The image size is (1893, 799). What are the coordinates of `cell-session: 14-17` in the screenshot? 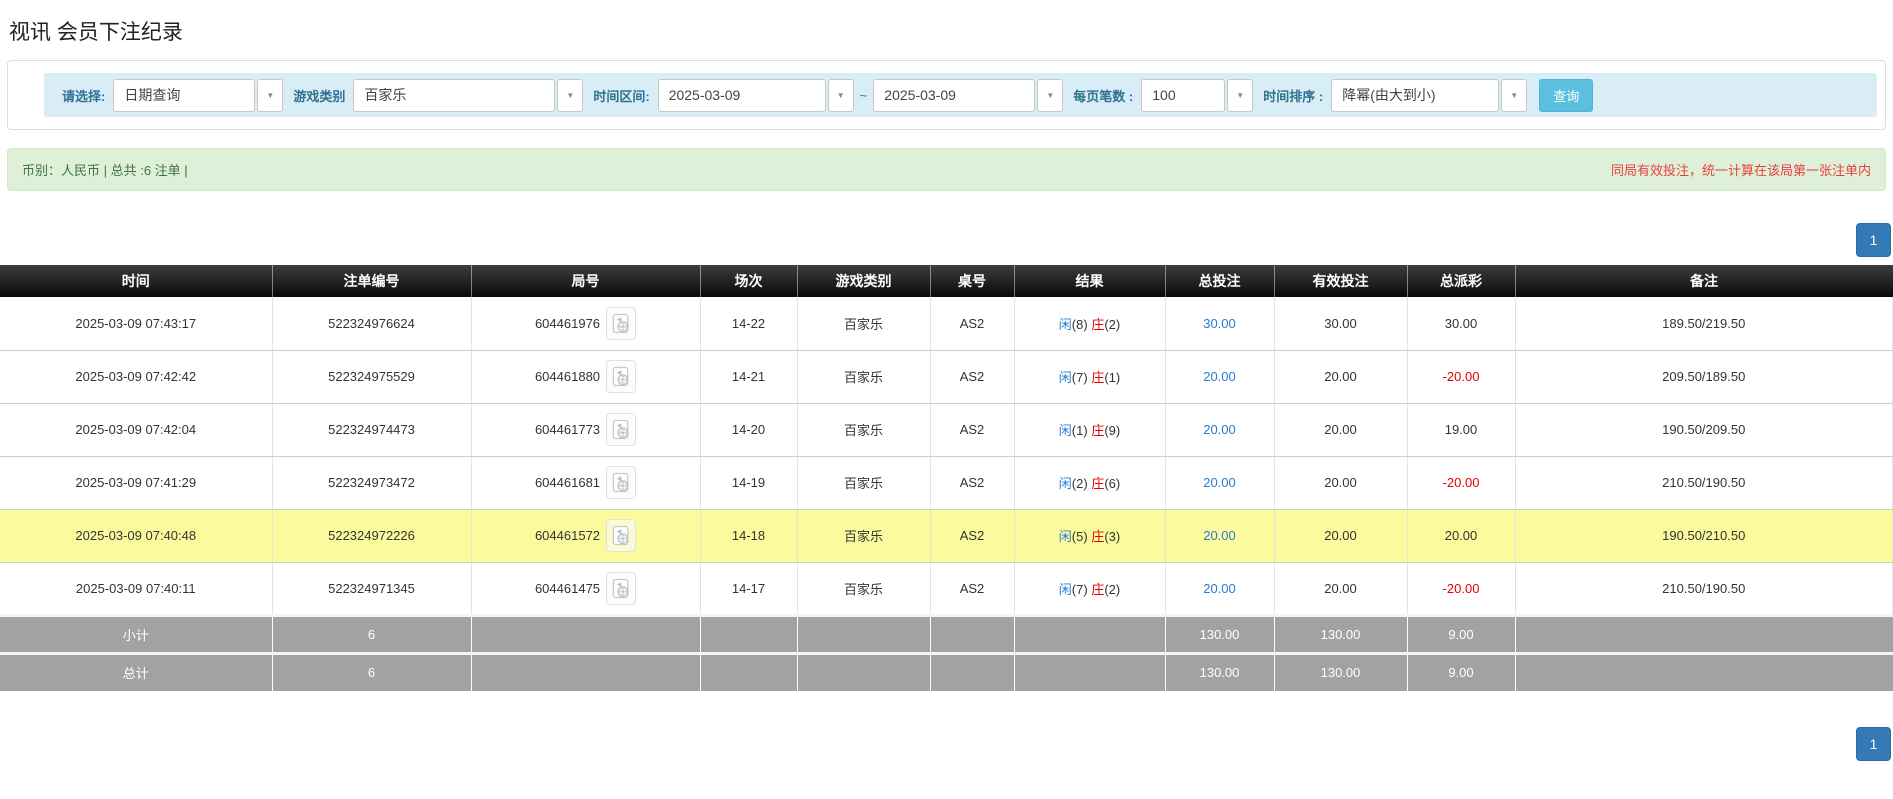 It's located at (749, 589).